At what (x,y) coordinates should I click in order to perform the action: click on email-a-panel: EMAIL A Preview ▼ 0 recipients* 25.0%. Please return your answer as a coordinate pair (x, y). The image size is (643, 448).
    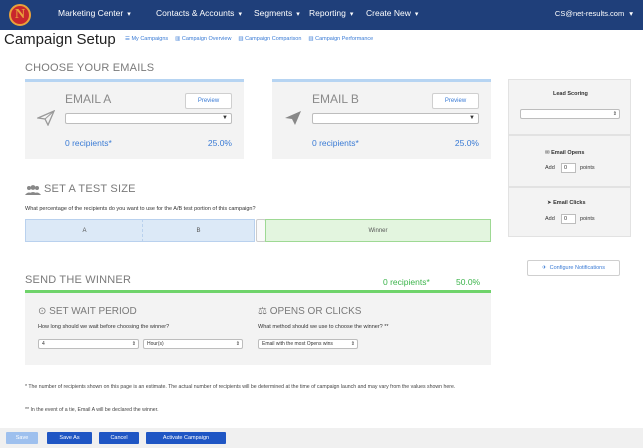
    Looking at the image, I should click on (134, 119).